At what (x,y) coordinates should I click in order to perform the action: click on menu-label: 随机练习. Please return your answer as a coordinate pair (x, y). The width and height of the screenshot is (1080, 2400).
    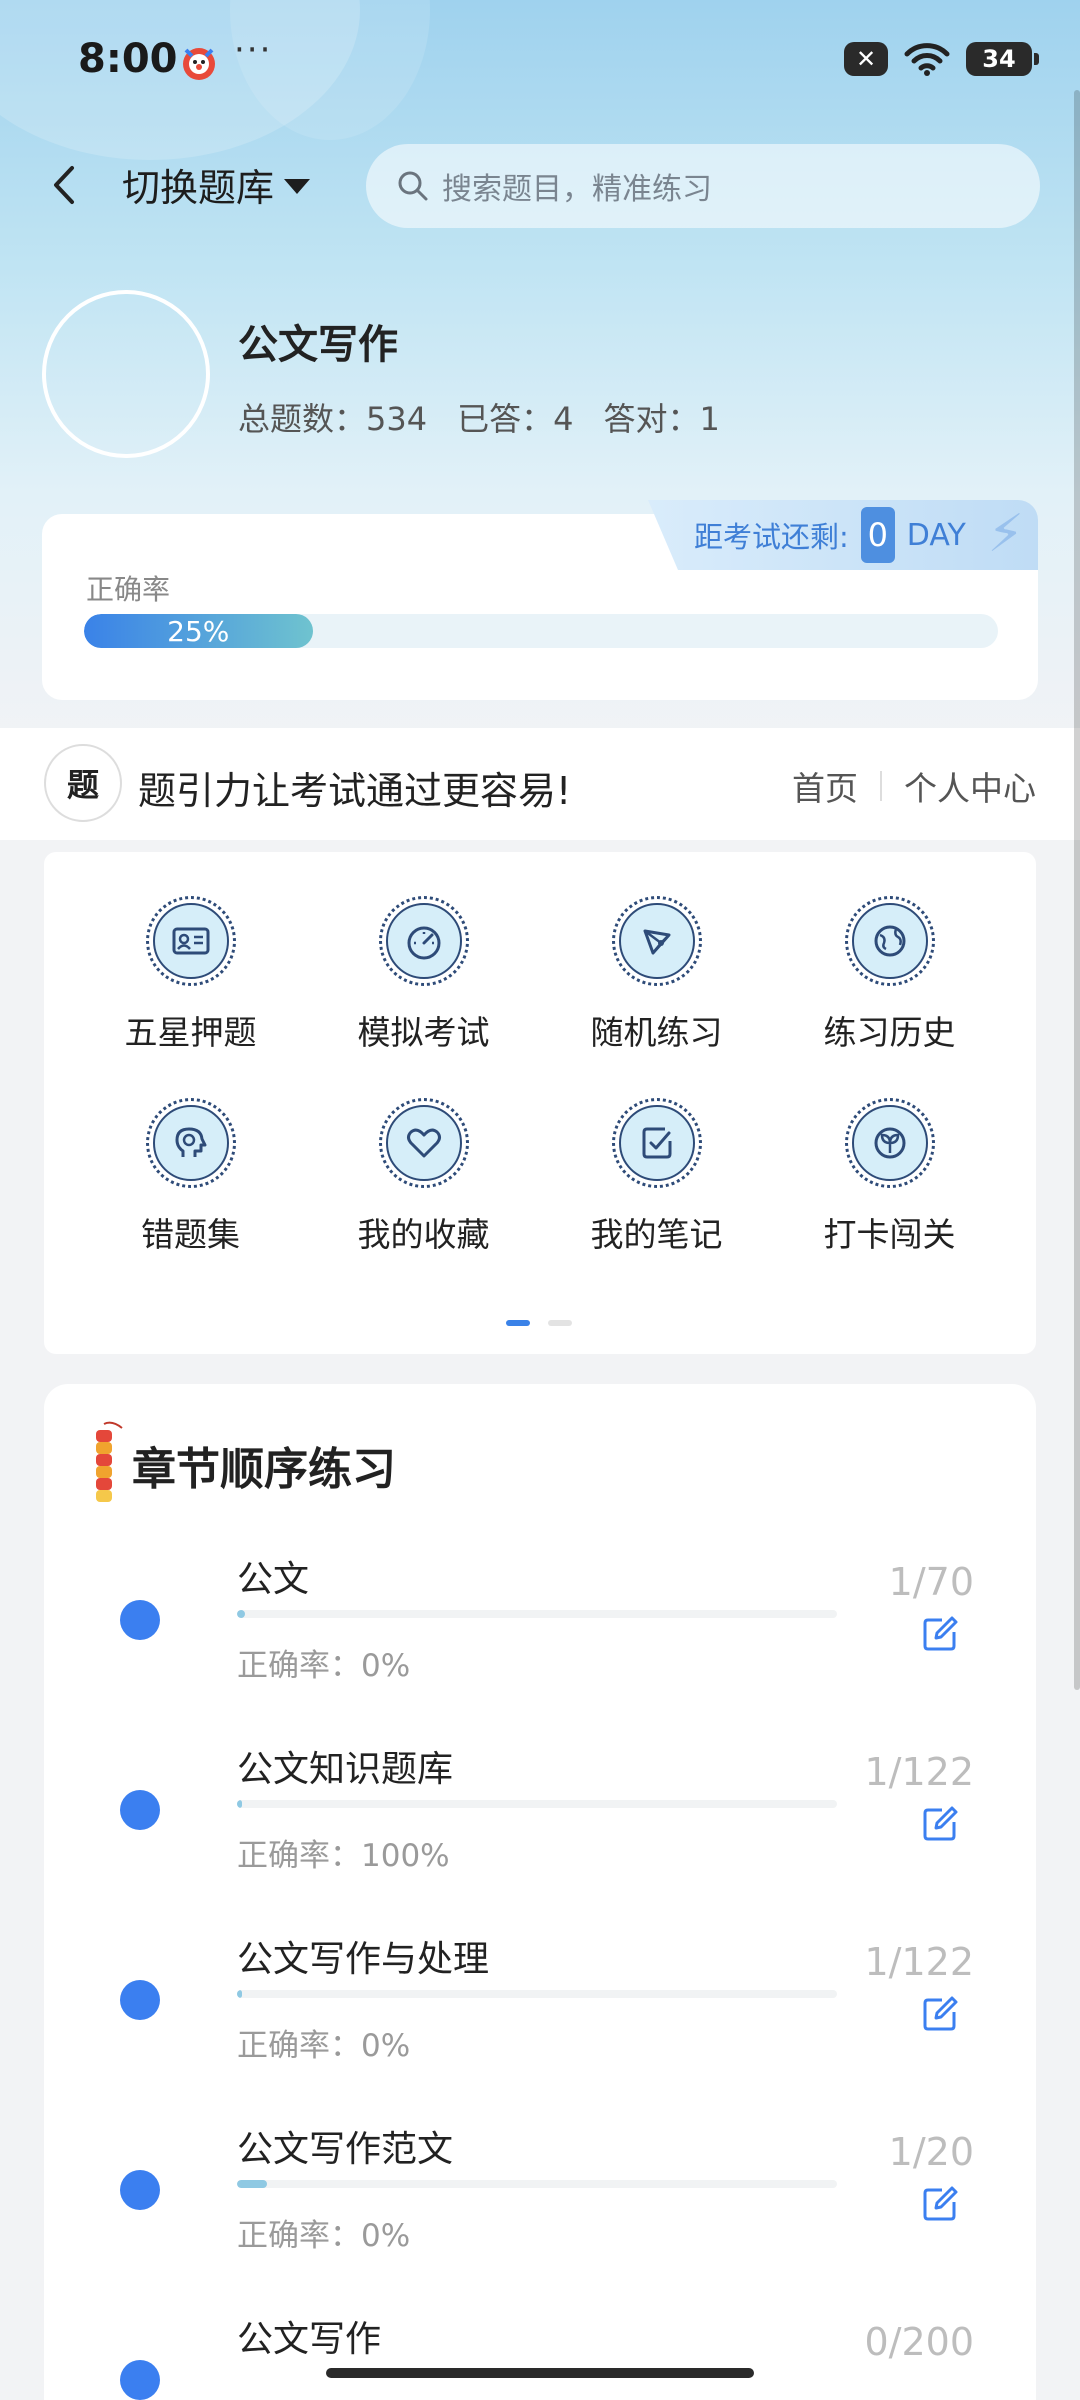
    Looking at the image, I should click on (656, 1032).